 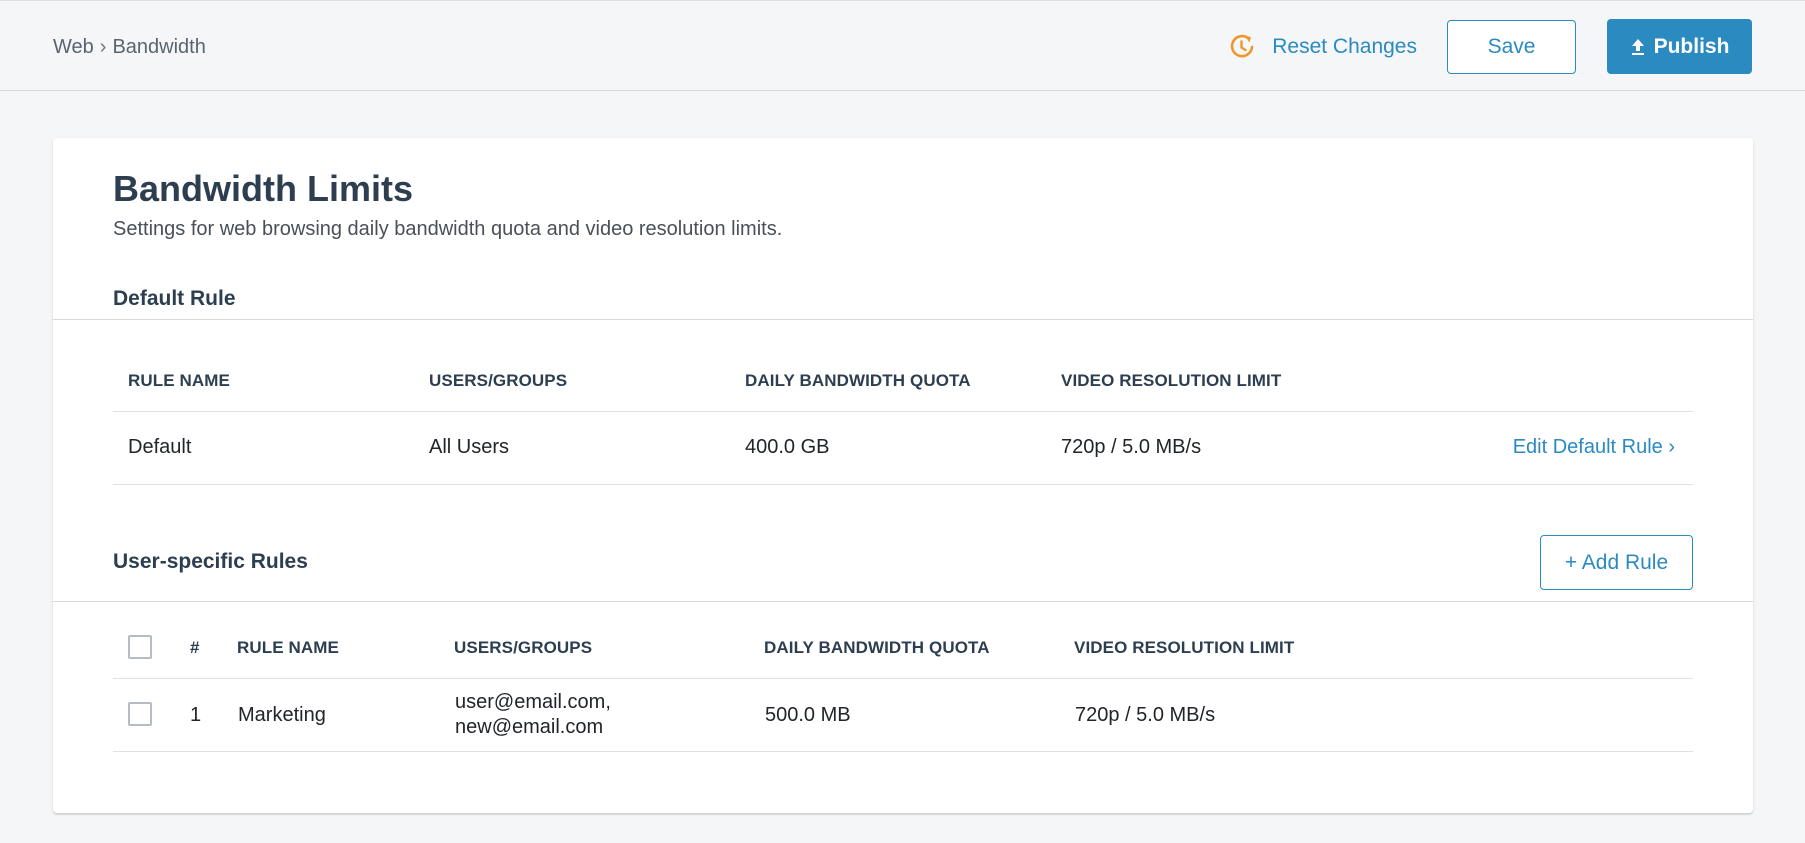 What do you see at coordinates (159, 47) in the screenshot?
I see `breadcrumb-bandwidth: Bandwidth` at bounding box center [159, 47].